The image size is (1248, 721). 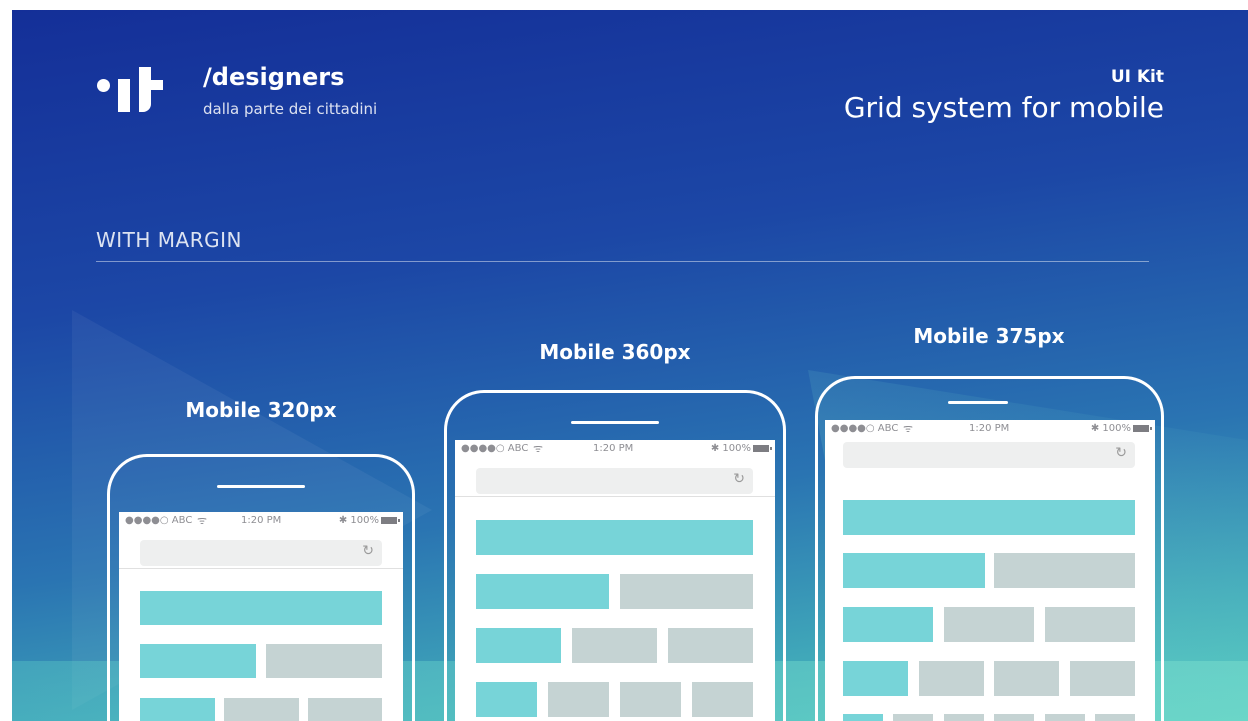 I want to click on phone-screen-320: ●●●●○ ABC ᯤ 1:20 PM ✱ 100% ↻, so click(x=261, y=616).